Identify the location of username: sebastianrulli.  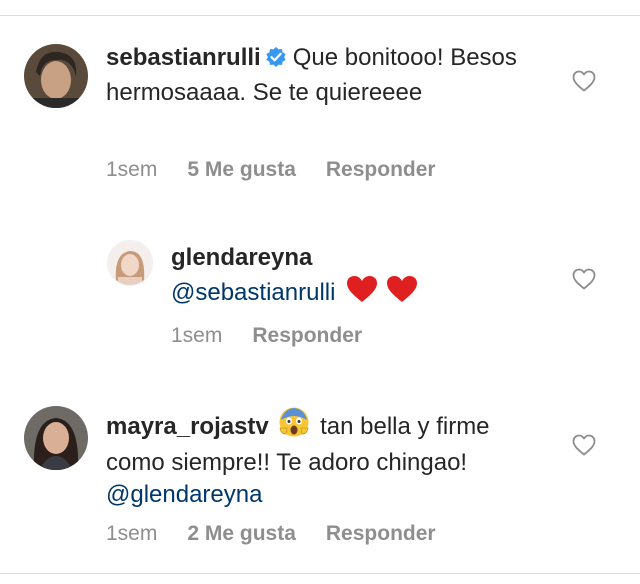
(183, 57).